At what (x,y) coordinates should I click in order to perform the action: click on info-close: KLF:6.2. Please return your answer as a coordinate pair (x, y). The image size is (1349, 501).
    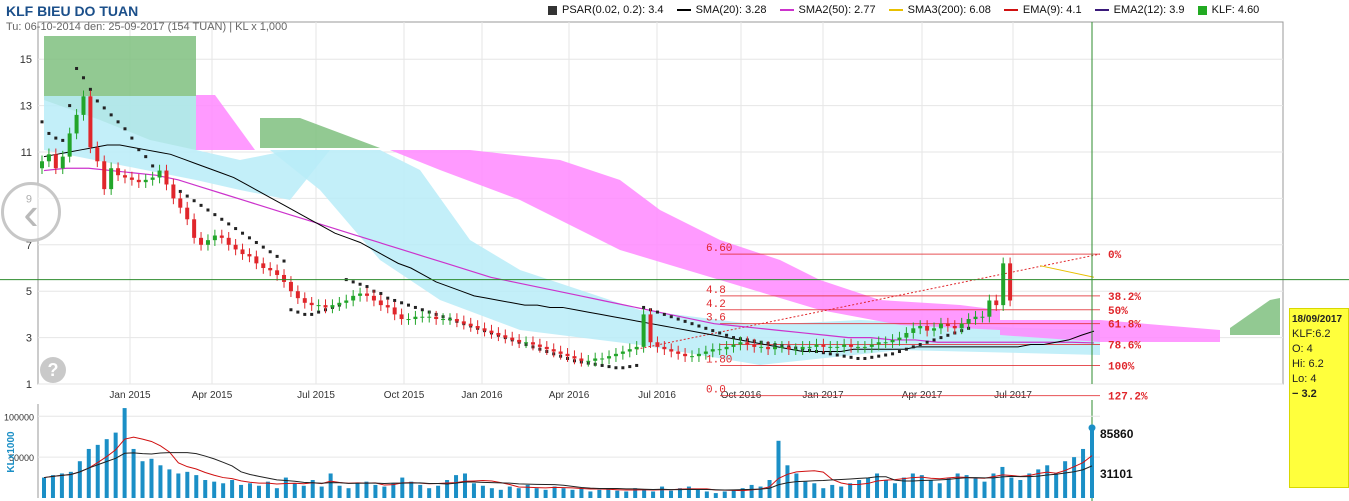
    Looking at the image, I should click on (1311, 334).